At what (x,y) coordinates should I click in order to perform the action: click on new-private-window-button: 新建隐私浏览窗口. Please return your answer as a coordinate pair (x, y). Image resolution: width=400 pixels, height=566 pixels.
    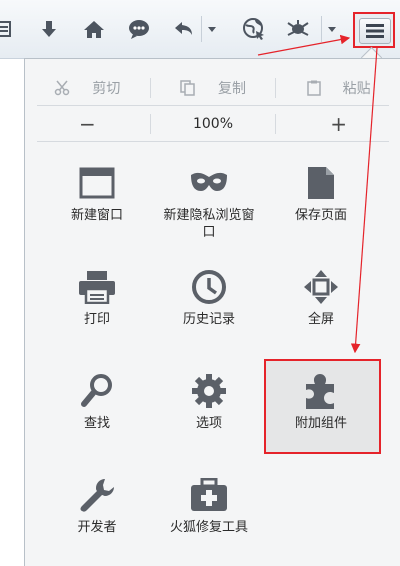
    Looking at the image, I should click on (209, 202).